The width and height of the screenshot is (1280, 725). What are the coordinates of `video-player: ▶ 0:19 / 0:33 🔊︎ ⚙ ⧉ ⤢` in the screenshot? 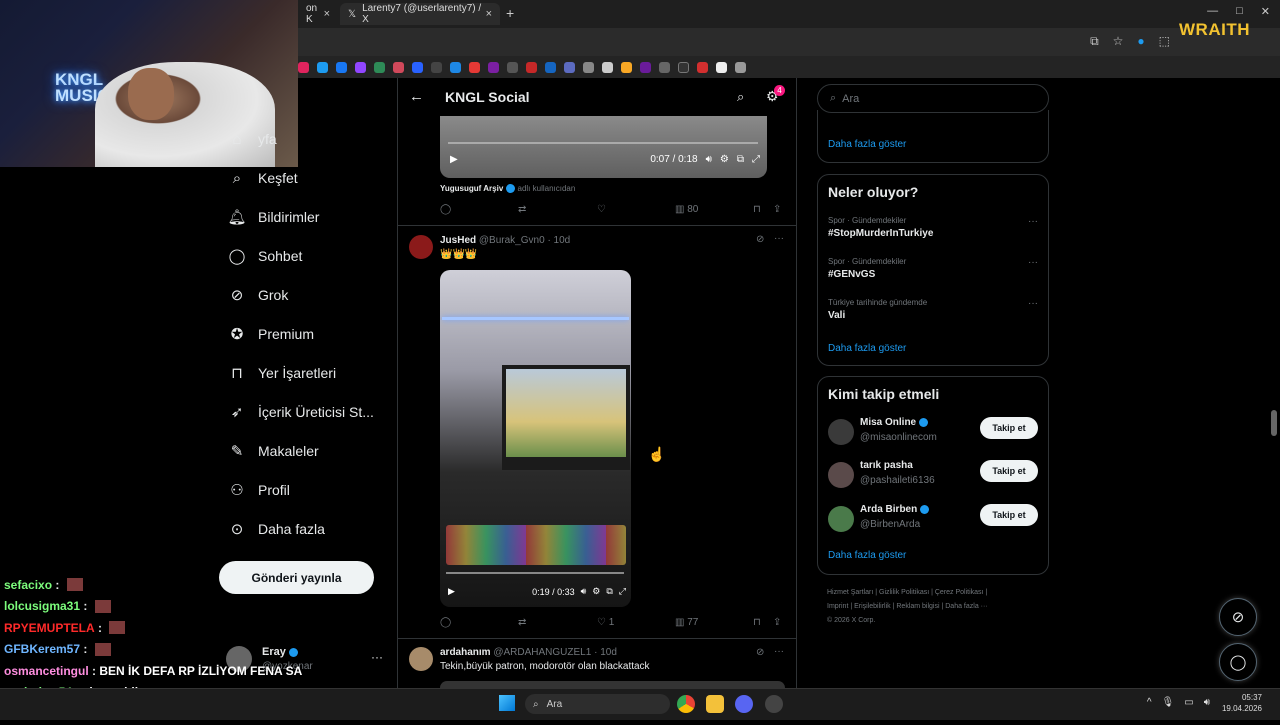 It's located at (535, 438).